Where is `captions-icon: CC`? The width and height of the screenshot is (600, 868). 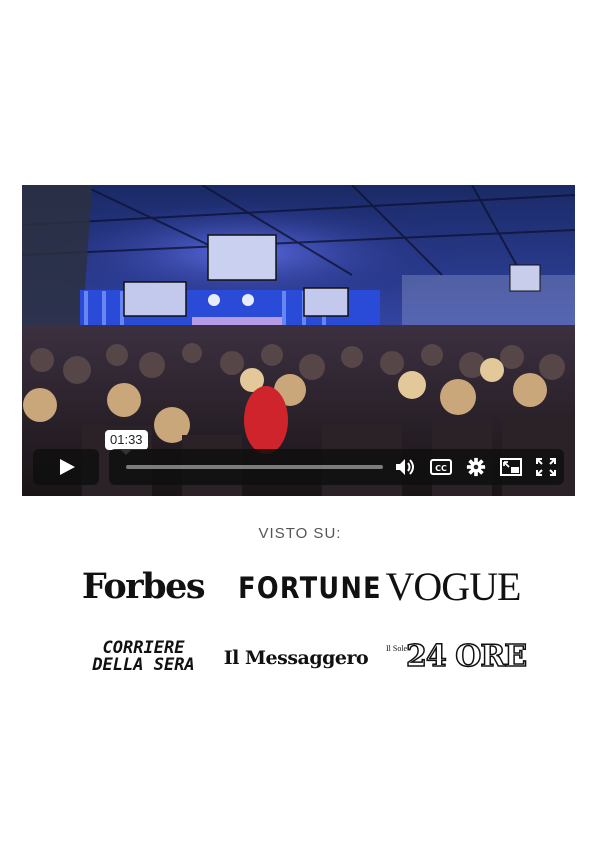
captions-icon: CC is located at coordinates (441, 467).